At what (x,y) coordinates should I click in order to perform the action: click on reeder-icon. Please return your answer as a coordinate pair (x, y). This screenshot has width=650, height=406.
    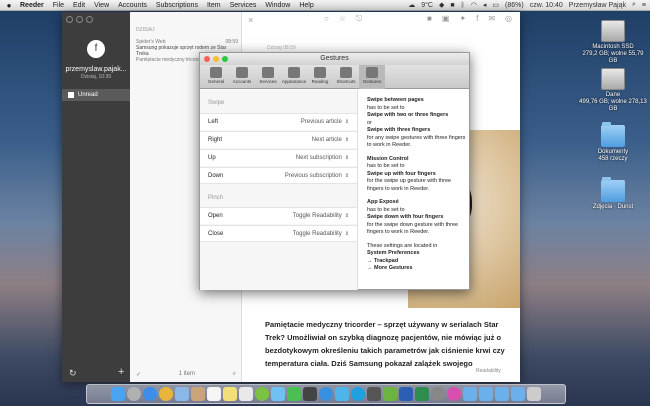
    Looking at the image, I should click on (374, 394).